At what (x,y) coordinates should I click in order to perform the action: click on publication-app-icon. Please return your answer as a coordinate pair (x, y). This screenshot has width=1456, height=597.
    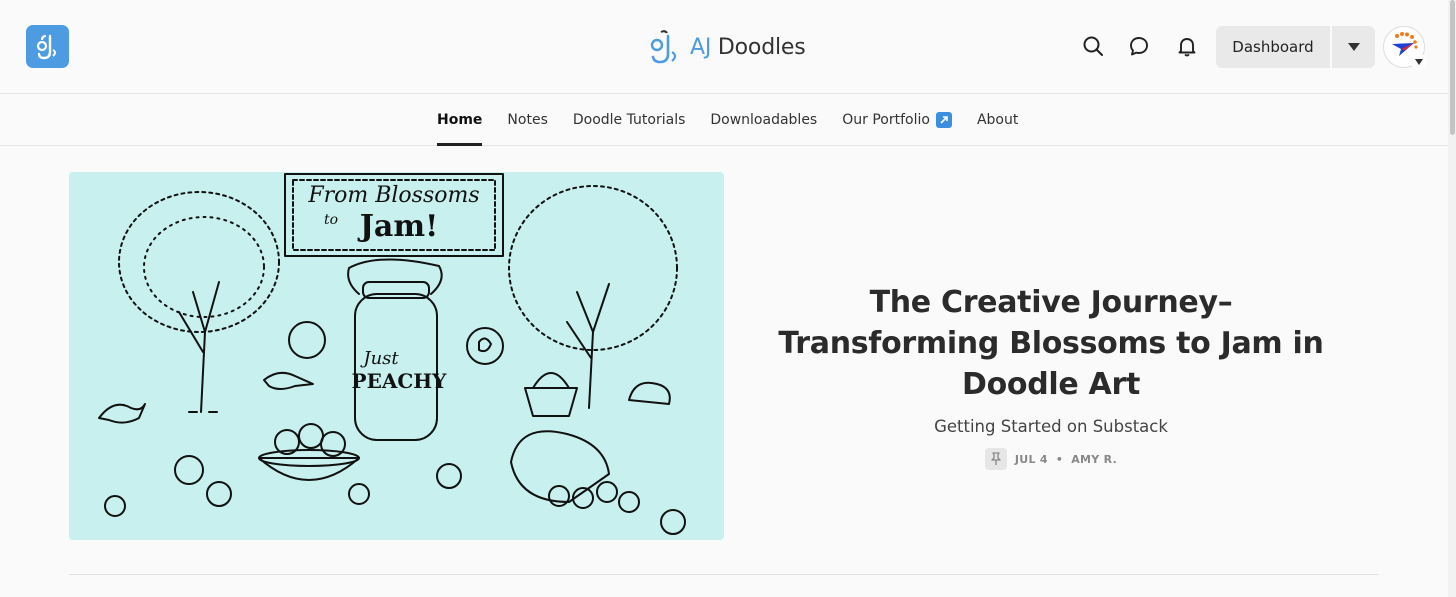
    Looking at the image, I should click on (47, 46).